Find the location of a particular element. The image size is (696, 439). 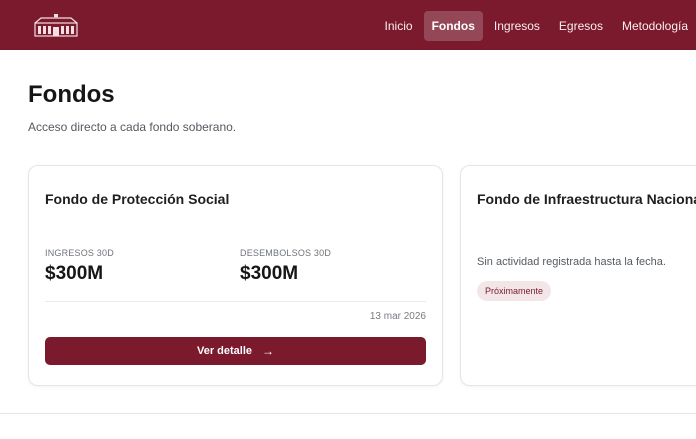

fund-title: Fondo de Infraestructura Nacional is located at coordinates (586, 199).